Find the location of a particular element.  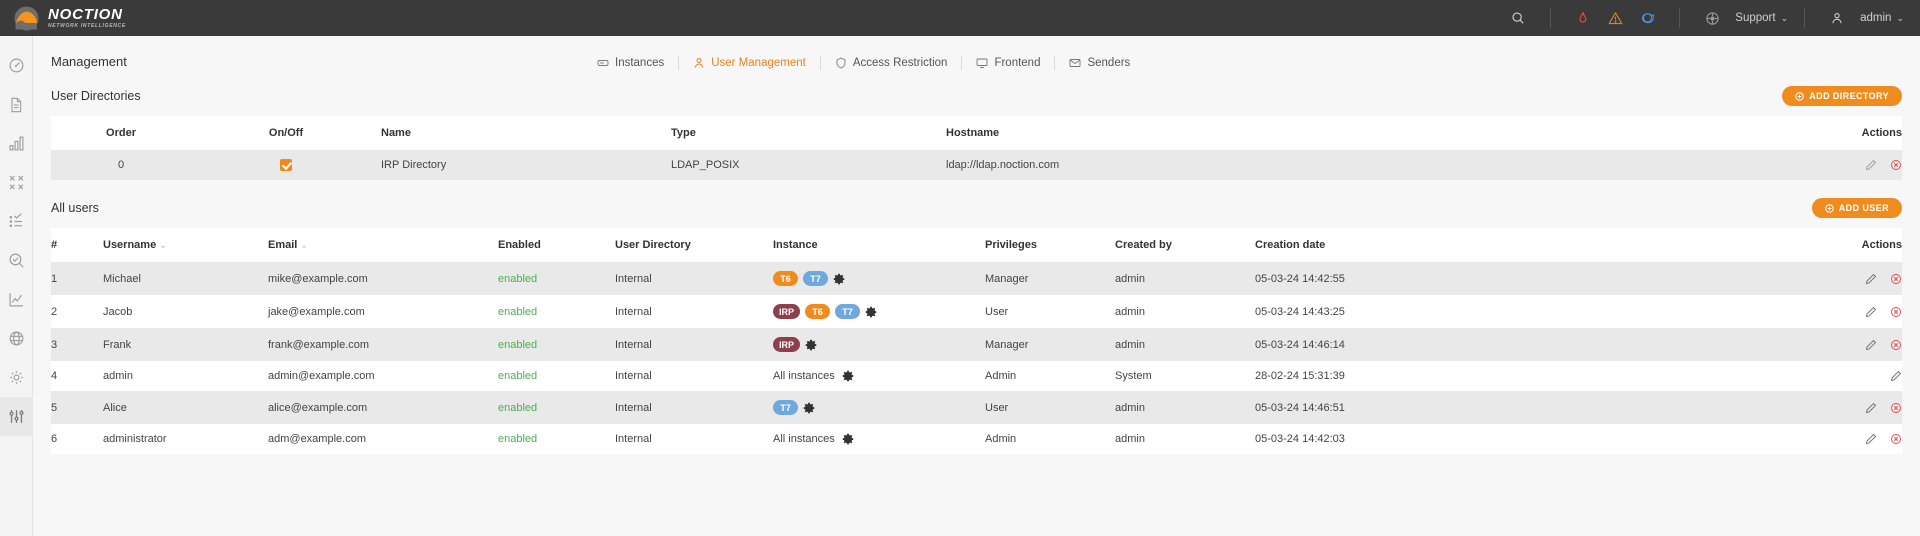

cell-email: adm@example.com is located at coordinates (383, 439).